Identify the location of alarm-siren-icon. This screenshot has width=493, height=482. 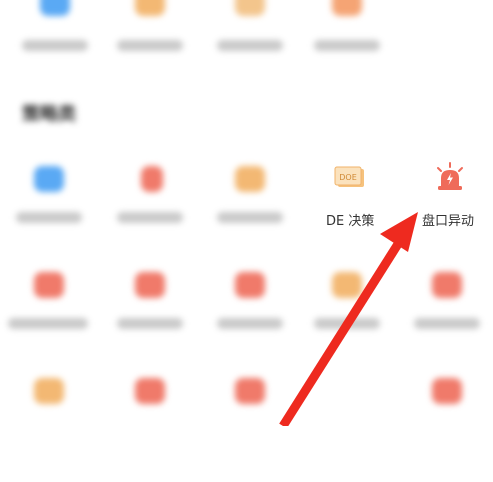
(450, 177).